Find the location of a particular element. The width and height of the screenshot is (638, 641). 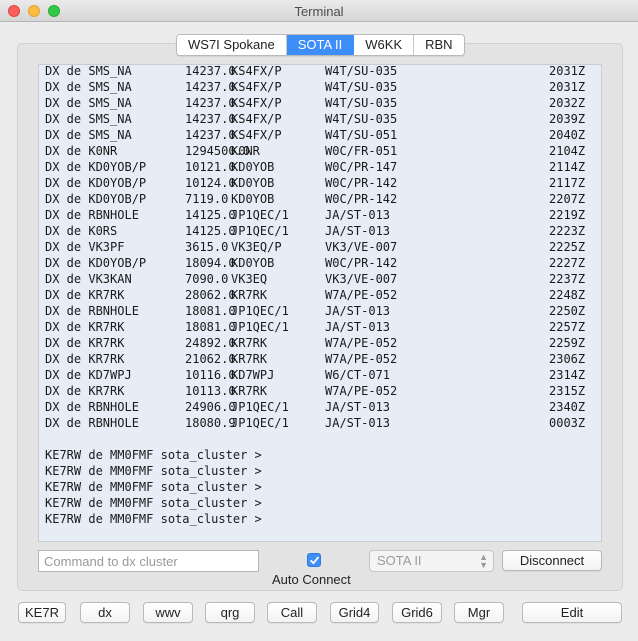

dx-button: dx is located at coordinates (105, 612).